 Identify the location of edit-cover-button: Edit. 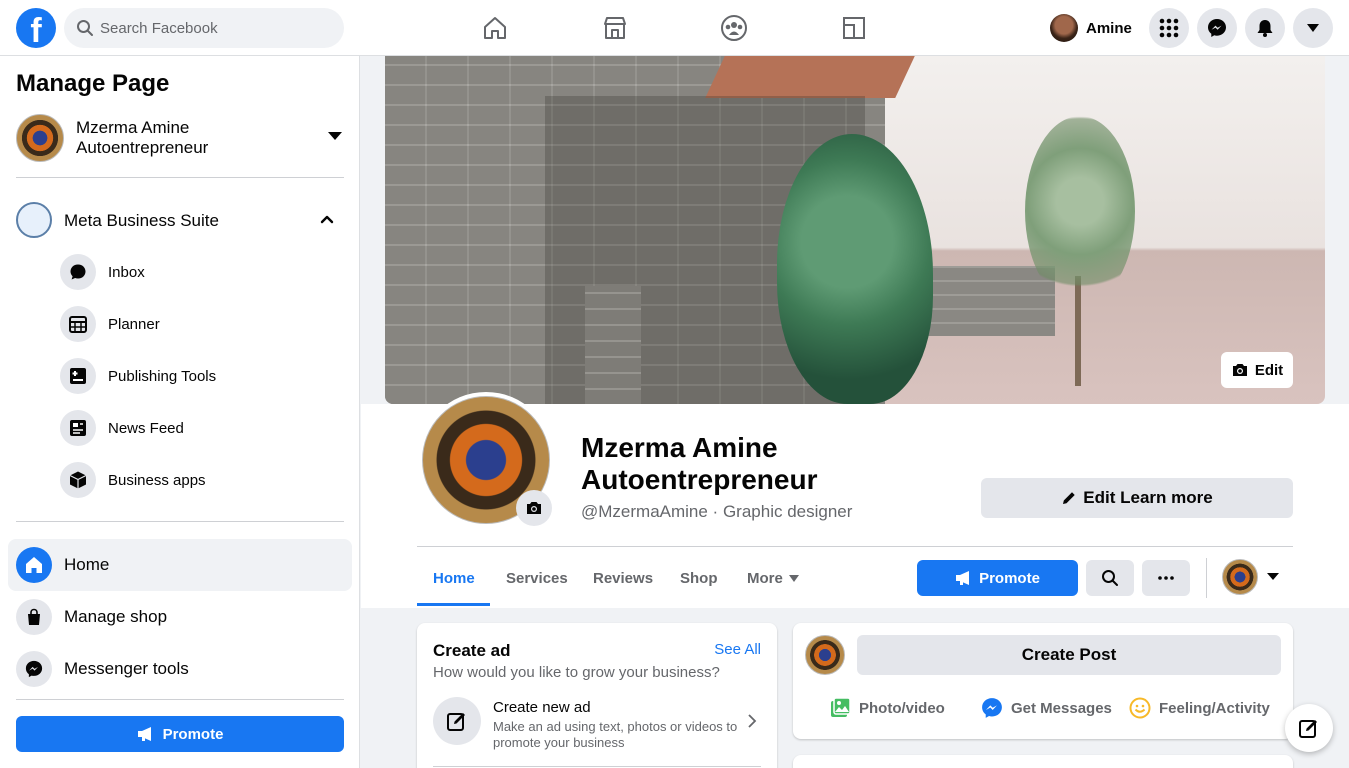
(1257, 370).